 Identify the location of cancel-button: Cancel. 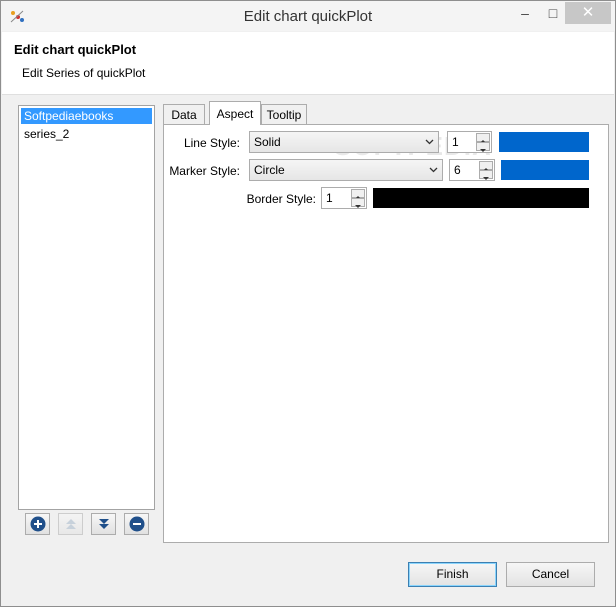
(550, 574).